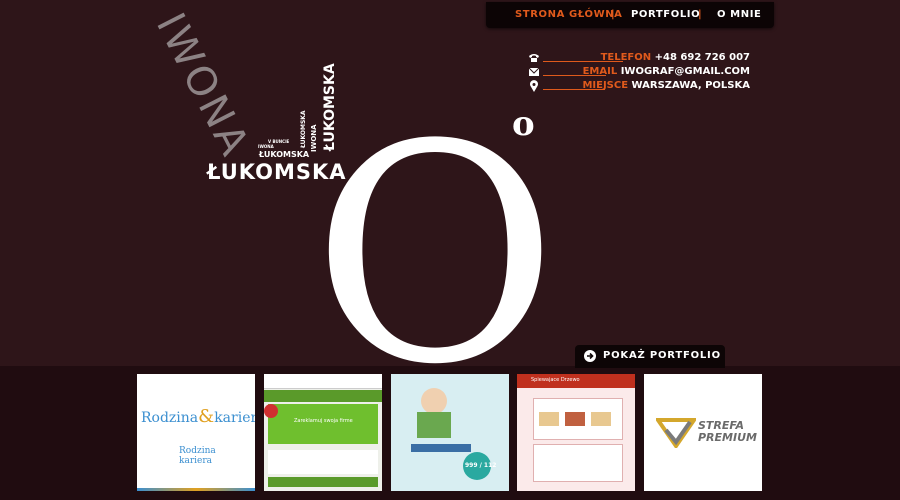 Image resolution: width=900 pixels, height=500 pixels. What do you see at coordinates (196, 489) in the screenshot?
I see `thumb-stripe` at bounding box center [196, 489].